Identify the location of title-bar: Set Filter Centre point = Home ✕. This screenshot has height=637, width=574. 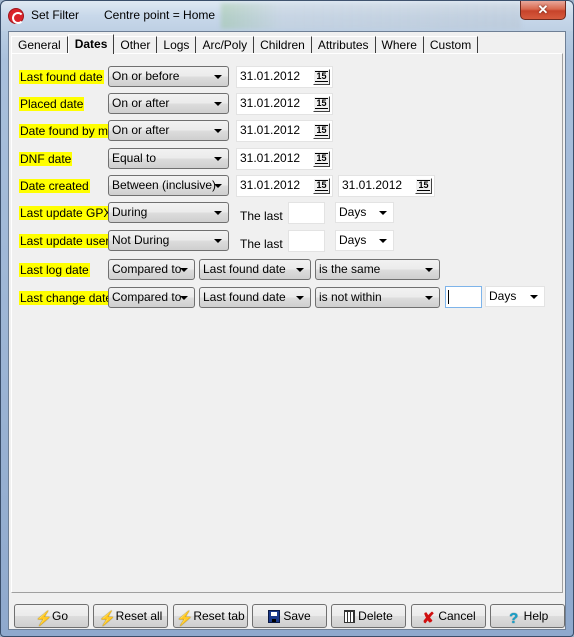
(287, 16).